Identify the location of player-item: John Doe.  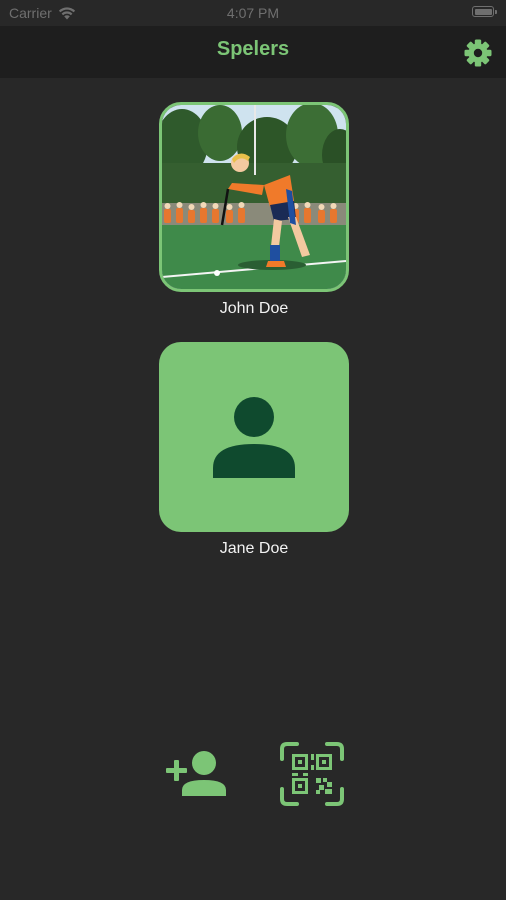
(254, 210).